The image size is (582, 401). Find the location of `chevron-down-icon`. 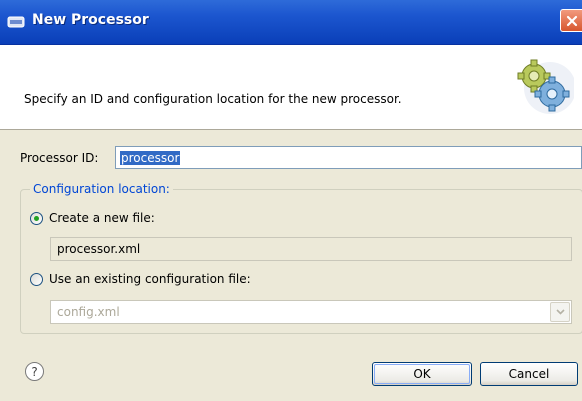

chevron-down-icon is located at coordinates (560, 312).